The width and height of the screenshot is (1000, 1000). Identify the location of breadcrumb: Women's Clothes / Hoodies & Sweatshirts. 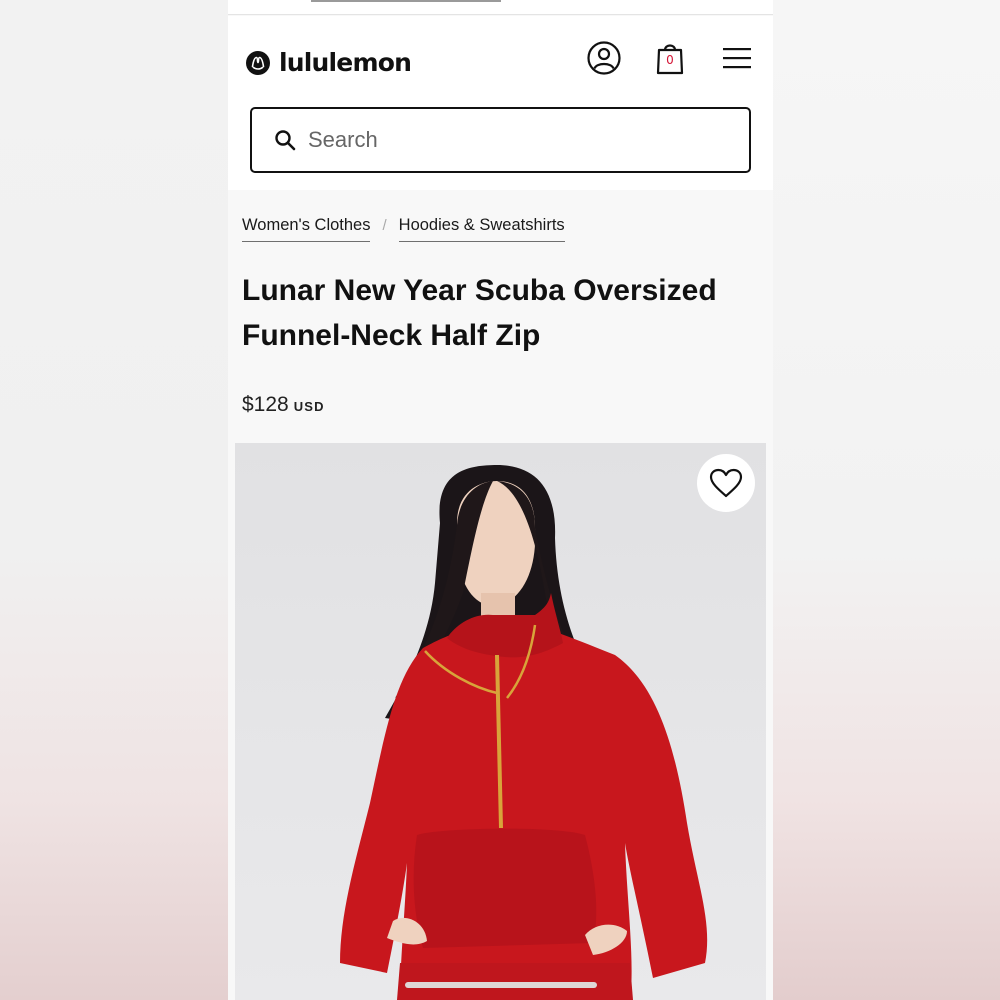
(403, 229).